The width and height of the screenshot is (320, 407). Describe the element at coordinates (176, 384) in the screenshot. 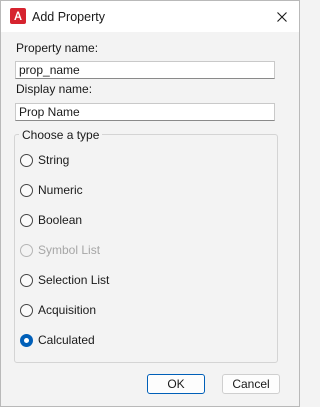

I see `ok-button: OK` at that location.